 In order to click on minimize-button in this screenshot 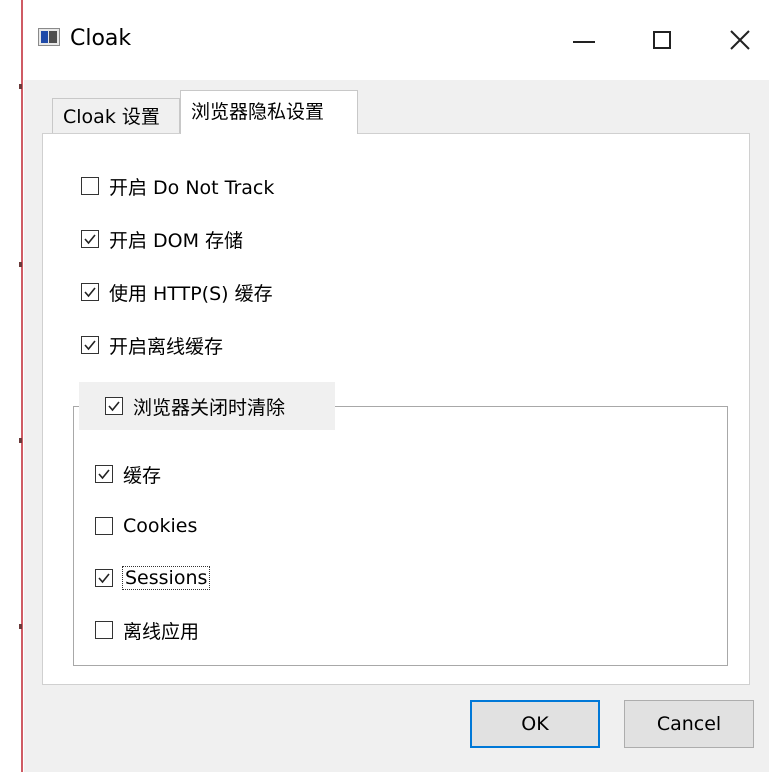, I will do `click(584, 40)`.